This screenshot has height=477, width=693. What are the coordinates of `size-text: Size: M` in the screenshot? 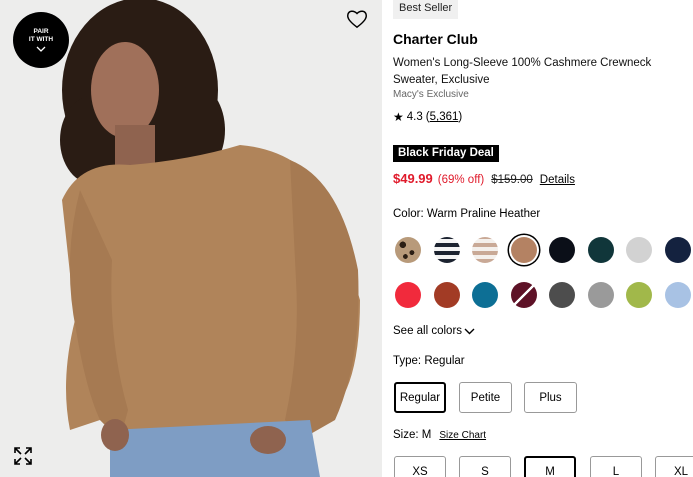 It's located at (412, 435).